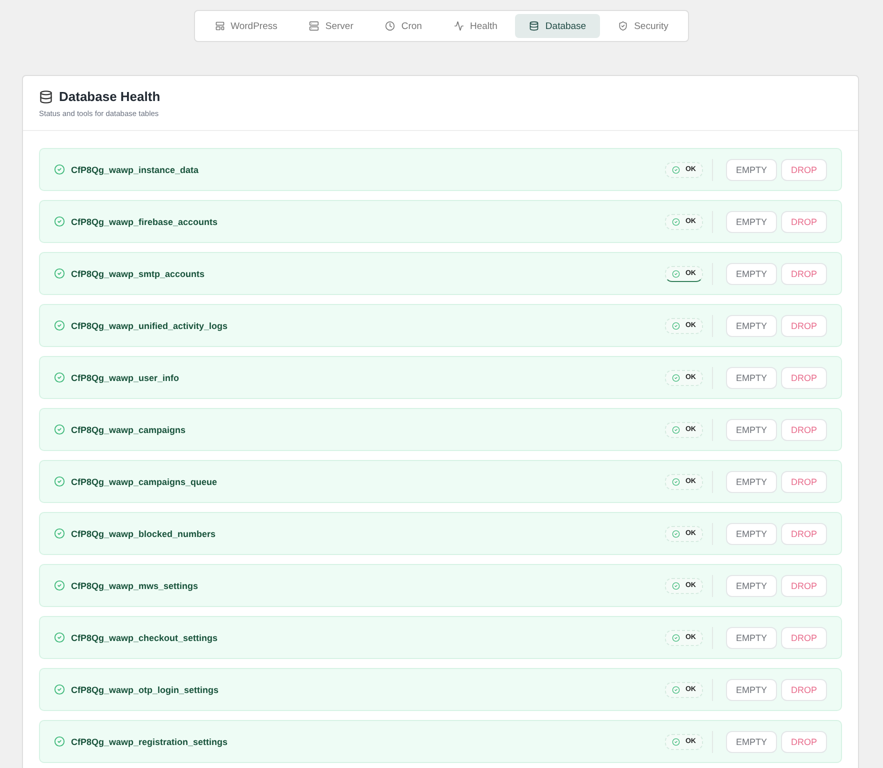  Describe the element at coordinates (246, 26) in the screenshot. I see `tab: WordPress` at that location.